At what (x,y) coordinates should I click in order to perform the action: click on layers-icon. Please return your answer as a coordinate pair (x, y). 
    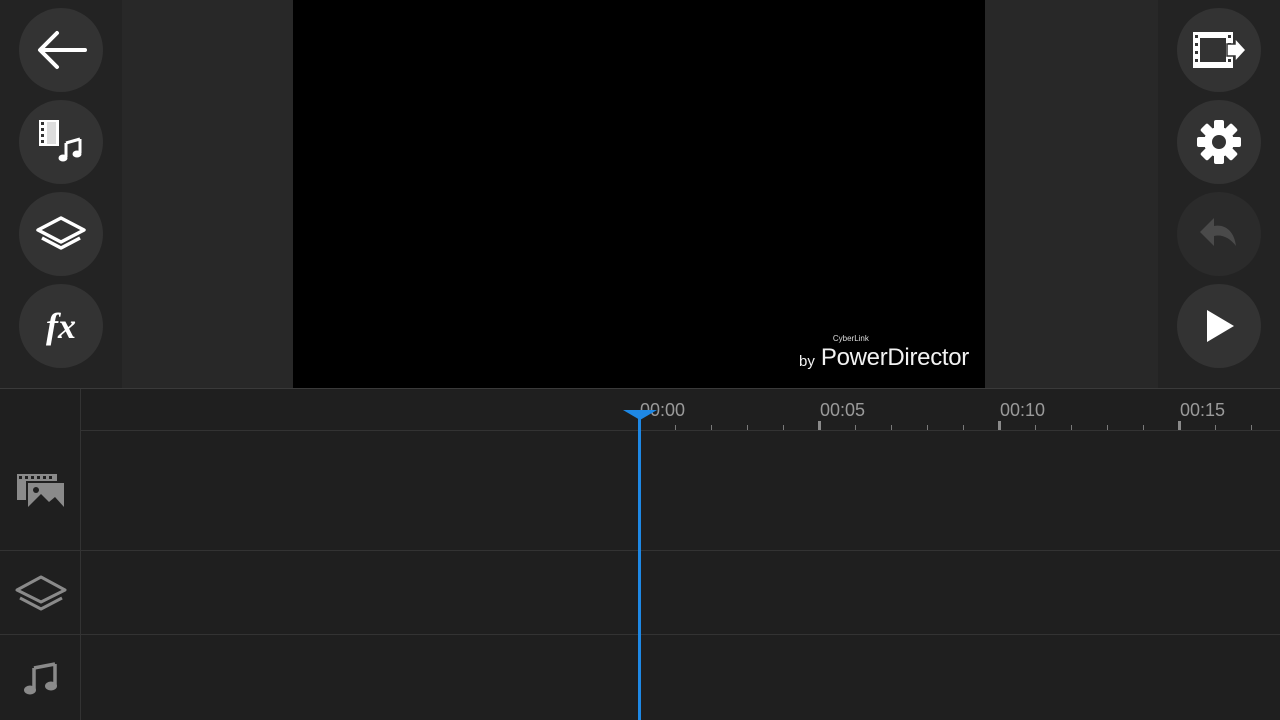
    Looking at the image, I should click on (61, 233).